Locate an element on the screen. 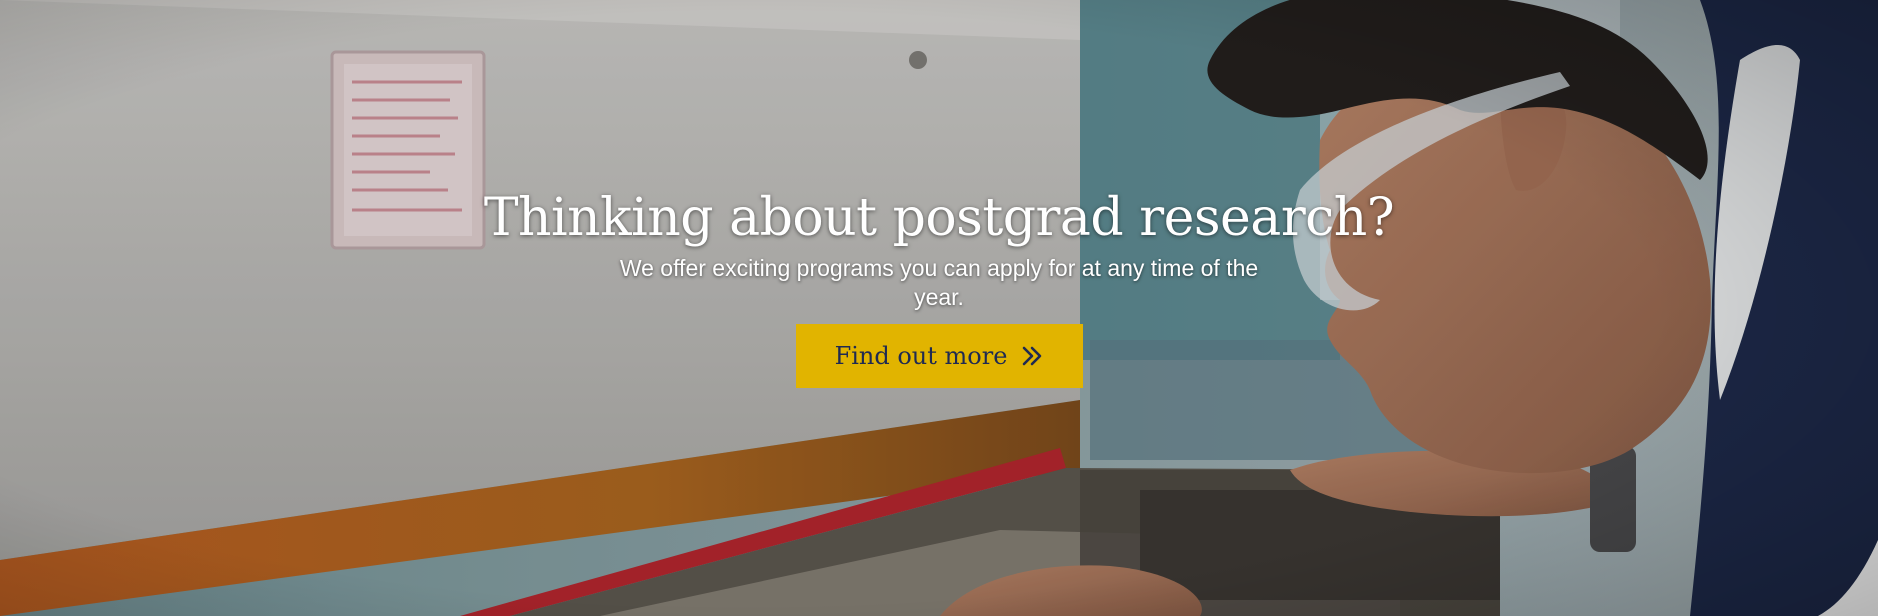 The width and height of the screenshot is (1878, 616). find-out-more-label: Find out more is located at coordinates (921, 356).